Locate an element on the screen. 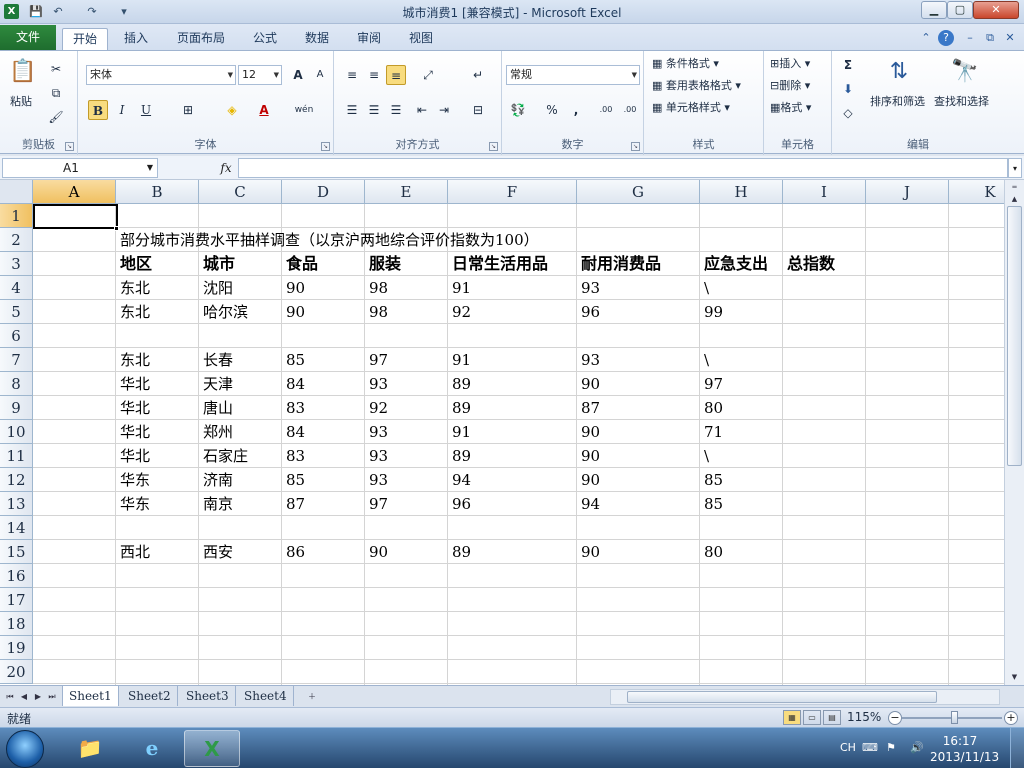  sheet-tab-sheet3: Sheet3 is located at coordinates (208, 696).